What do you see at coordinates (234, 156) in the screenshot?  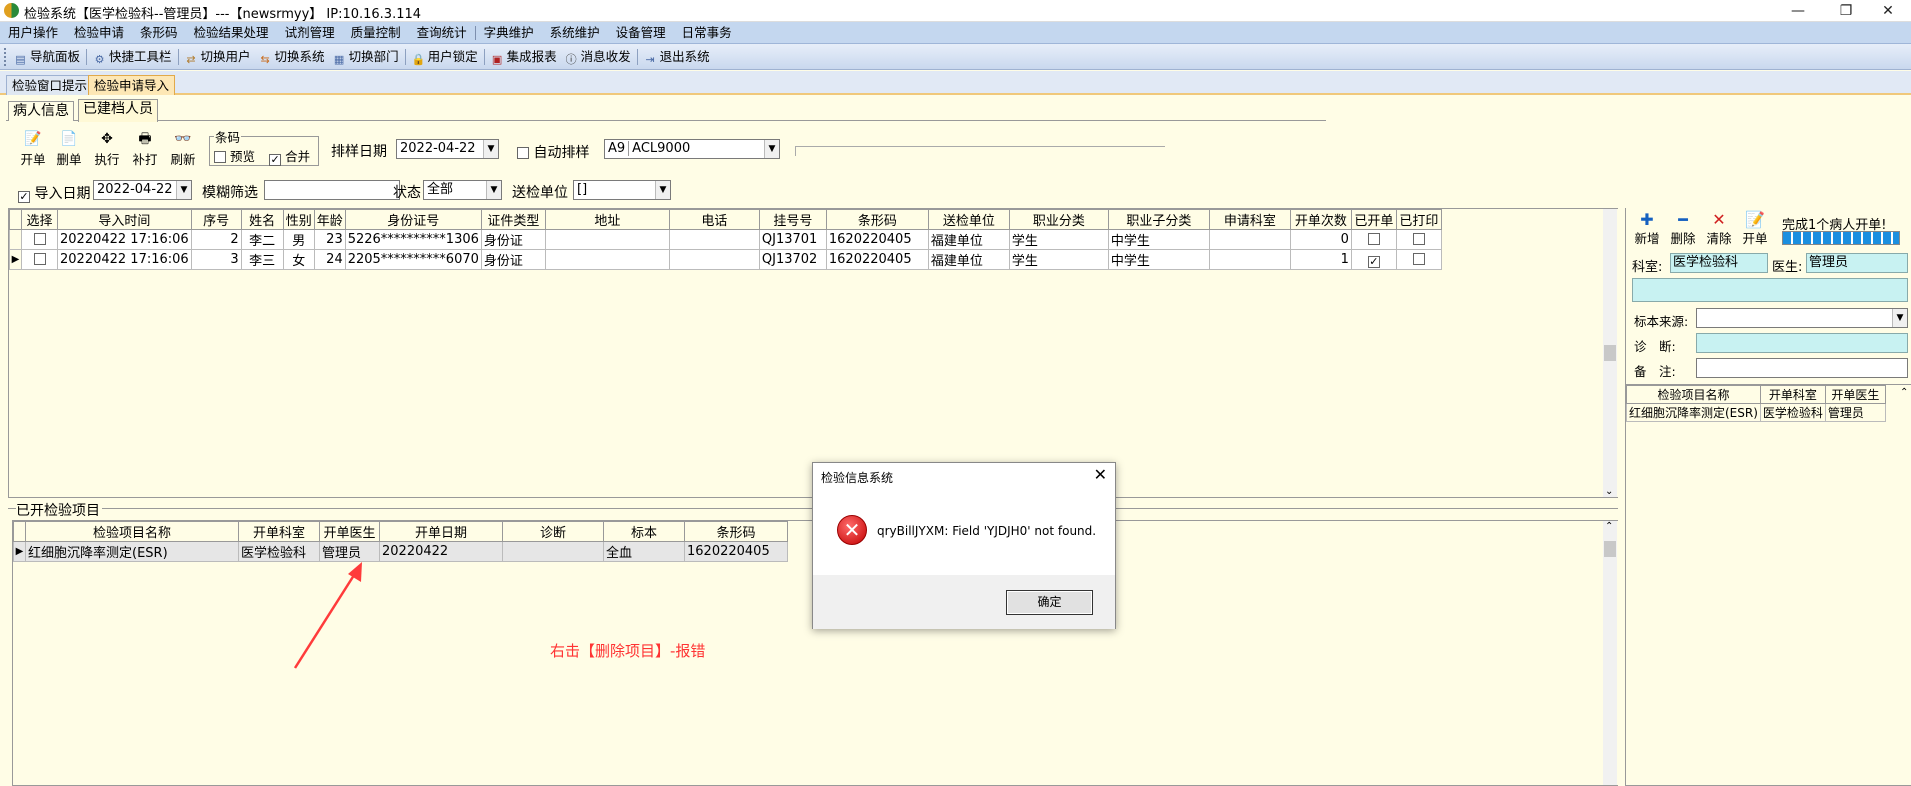 I see `preview-option: 预览` at bounding box center [234, 156].